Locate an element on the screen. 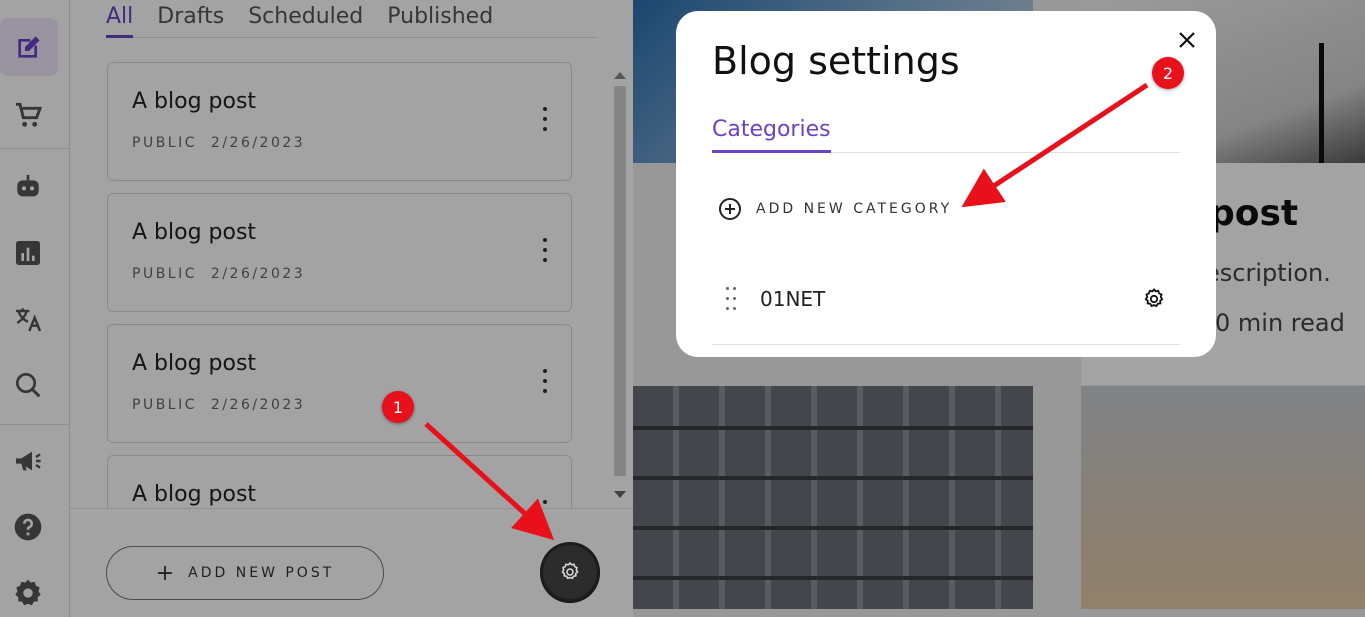 The width and height of the screenshot is (1365, 617). category-settings-button is located at coordinates (1154, 299).